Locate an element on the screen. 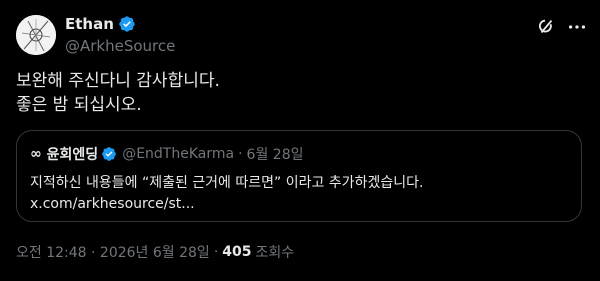 The height and width of the screenshot is (281, 600). grok-icon is located at coordinates (546, 26).